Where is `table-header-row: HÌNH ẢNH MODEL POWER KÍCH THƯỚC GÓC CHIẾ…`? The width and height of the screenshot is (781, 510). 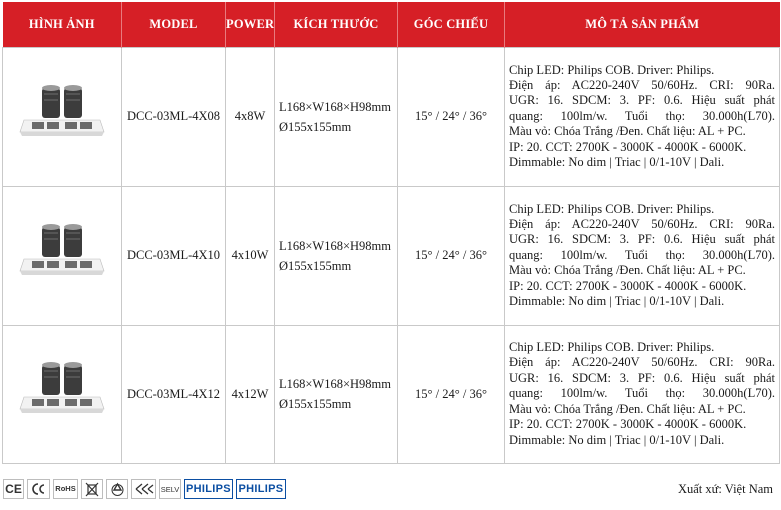 table-header-row: HÌNH ẢNH MODEL POWER KÍCH THƯỚC GÓC CHIẾ… is located at coordinates (391, 24).